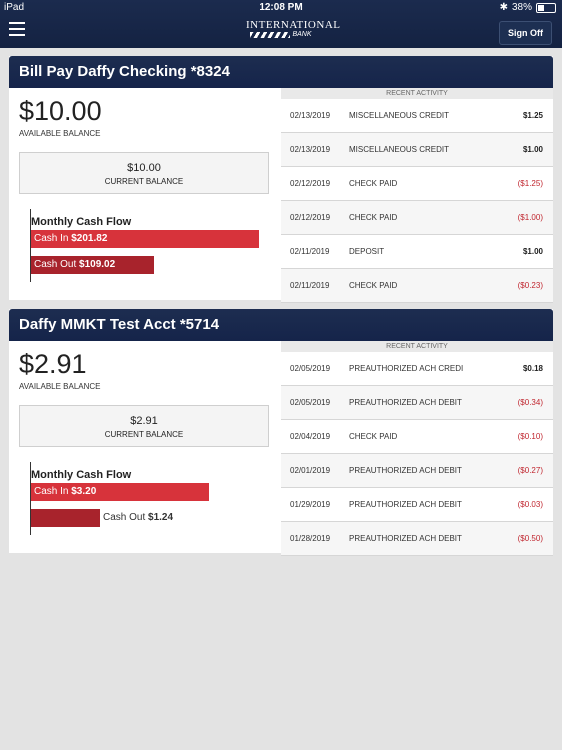 This screenshot has width=562, height=750. I want to click on transaction-amount: ($0.34), so click(530, 402).